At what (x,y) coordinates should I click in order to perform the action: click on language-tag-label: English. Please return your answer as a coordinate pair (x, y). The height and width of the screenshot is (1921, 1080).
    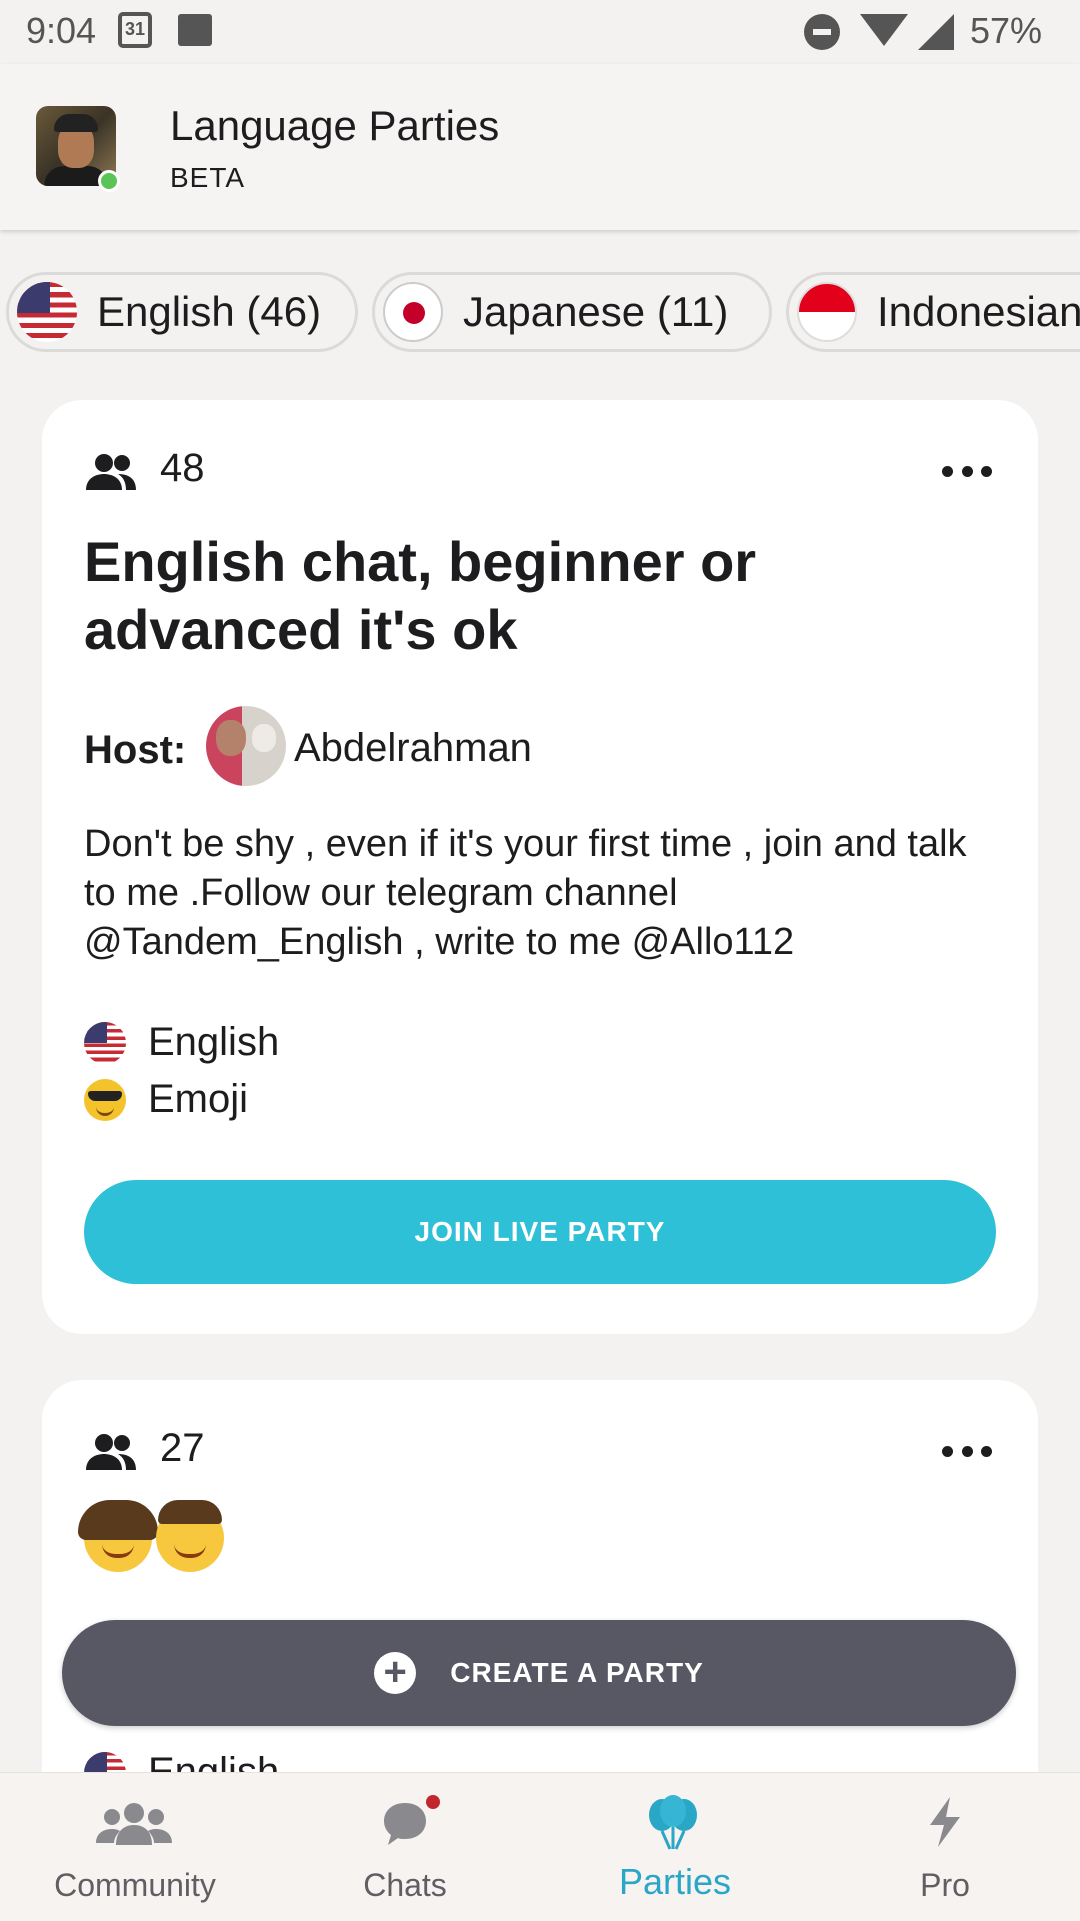
    Looking at the image, I should click on (214, 1042).